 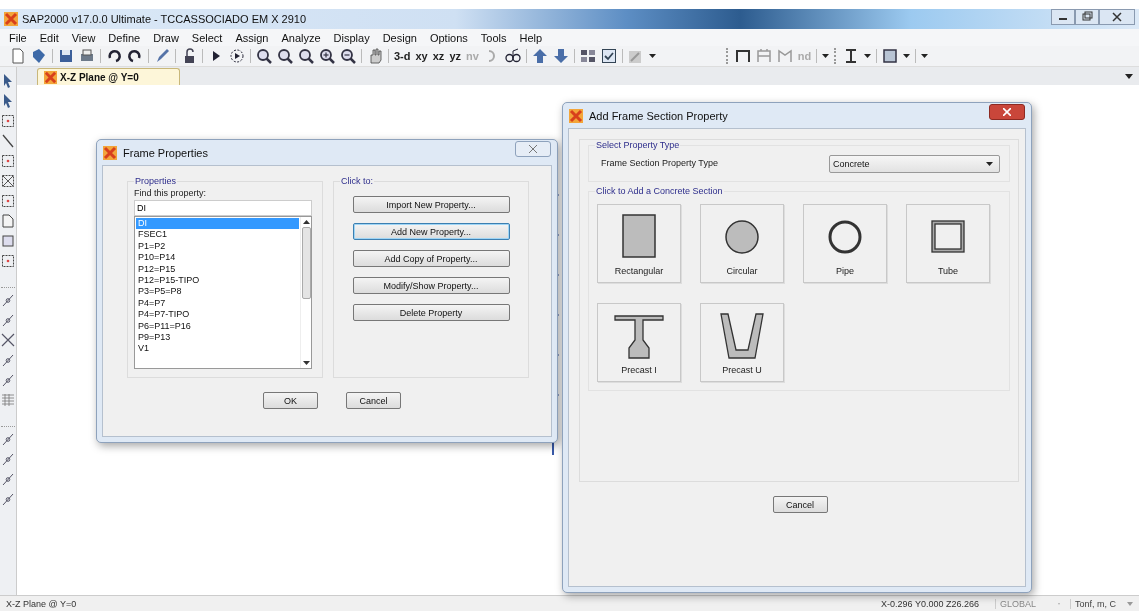 What do you see at coordinates (217, 281) in the screenshot?
I see `property-item: P12=P15-TIPO` at bounding box center [217, 281].